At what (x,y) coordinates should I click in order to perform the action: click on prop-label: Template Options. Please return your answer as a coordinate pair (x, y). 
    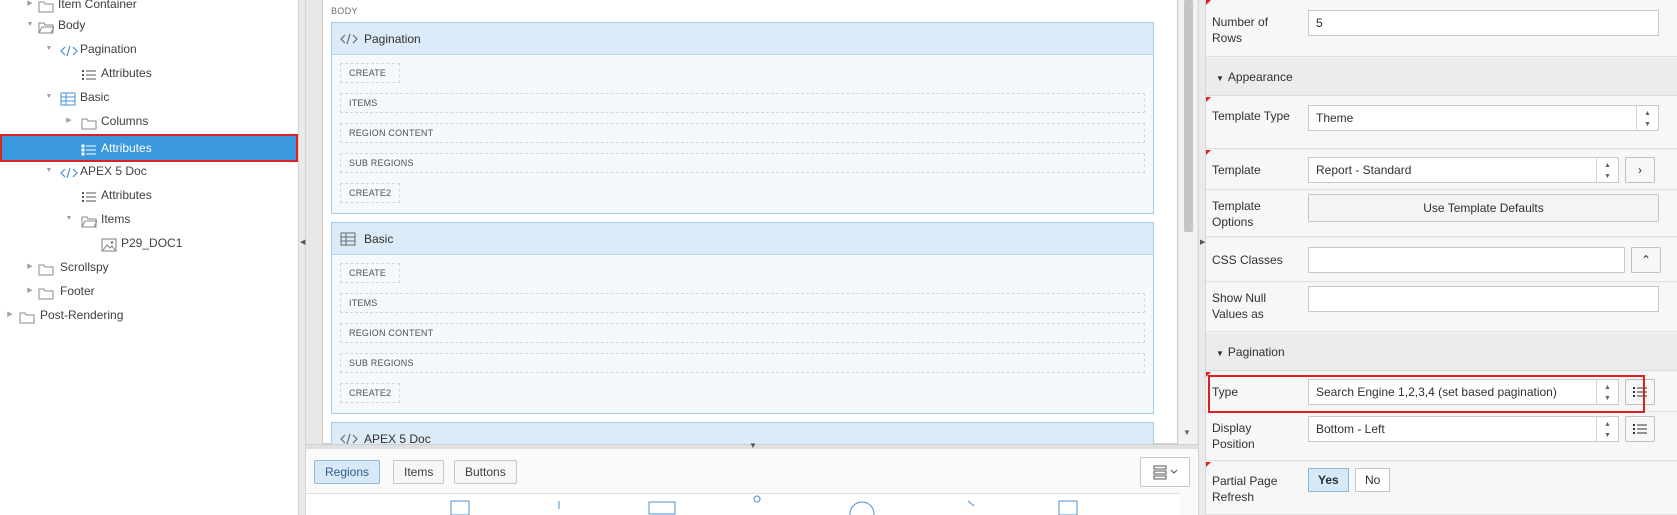
    Looking at the image, I should click on (1236, 214).